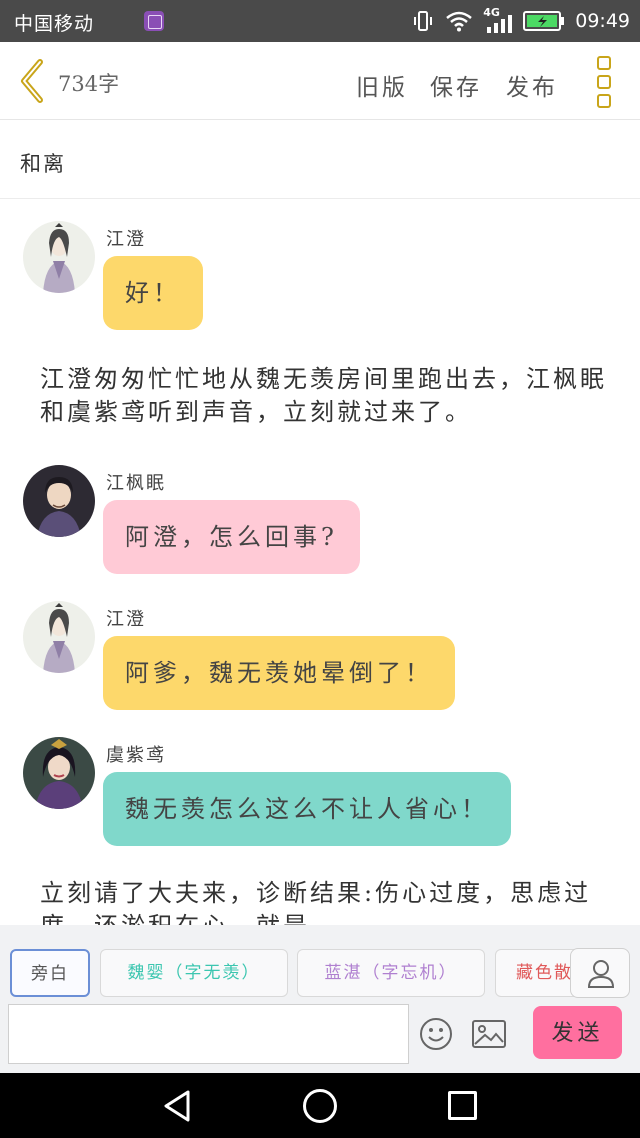  What do you see at coordinates (330, 396) in the screenshot?
I see `narration-text: 江澄匆匆忙忙地从魏无羡房间里跑出去，江枫眠和虞紫鸢听到声音，立刻就过来了。` at bounding box center [330, 396].